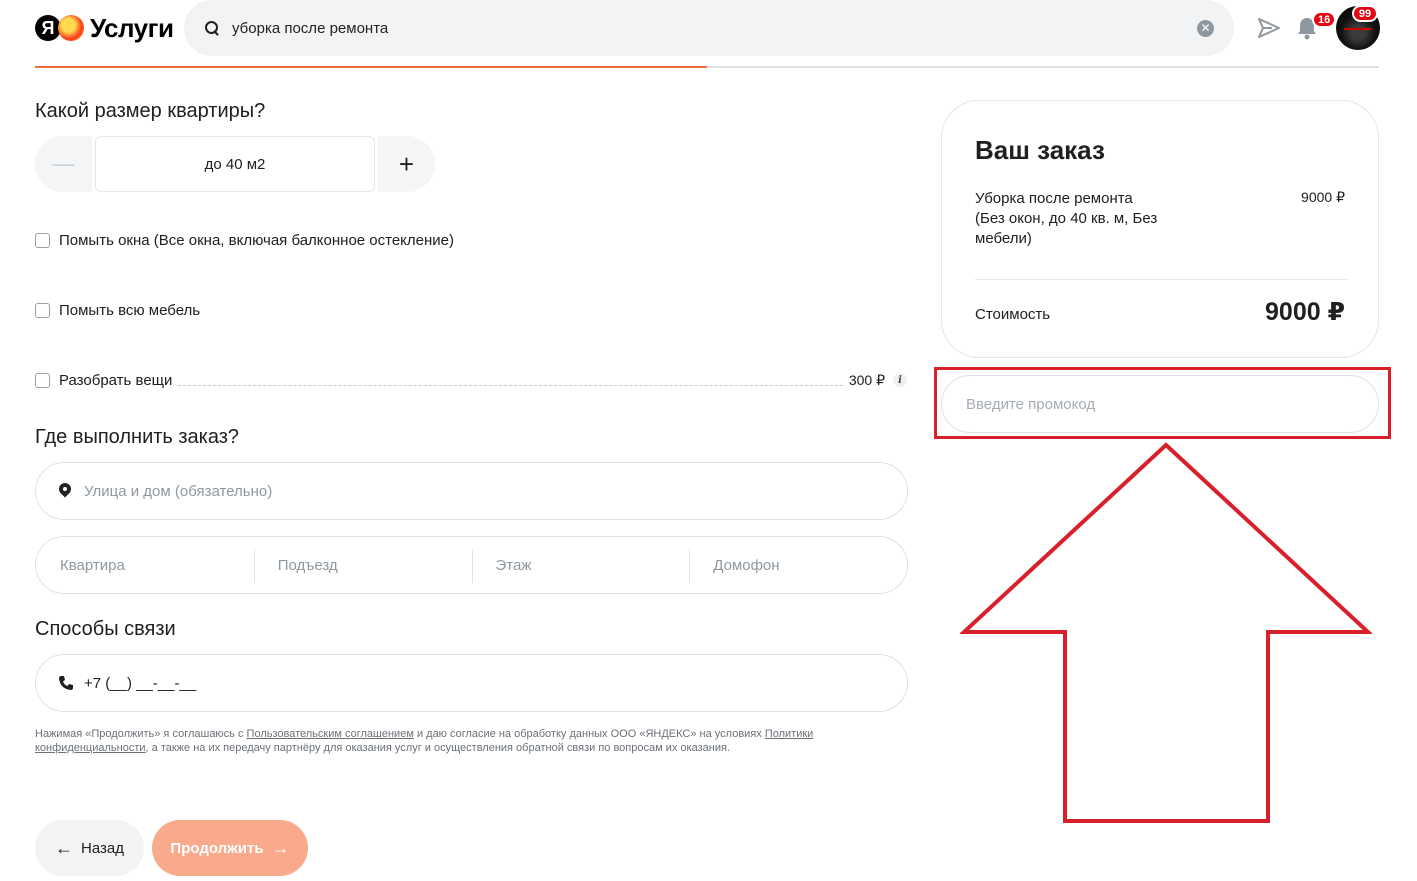 The height and width of the screenshot is (881, 1417). What do you see at coordinates (145, 565) in the screenshot?
I see `apartment-input: Квартира` at bounding box center [145, 565].